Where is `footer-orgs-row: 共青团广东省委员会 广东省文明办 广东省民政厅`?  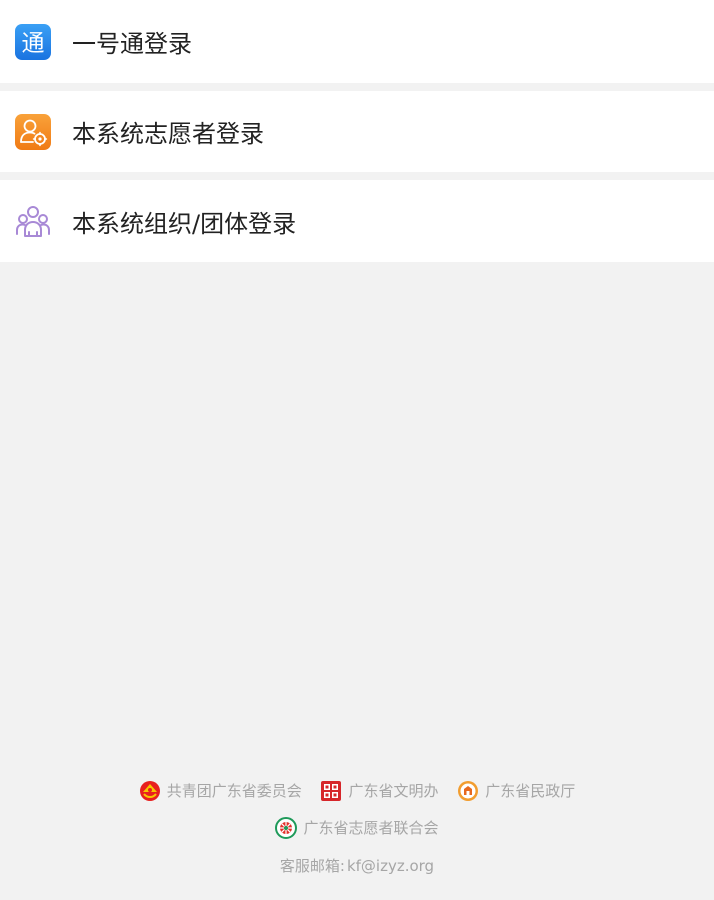 footer-orgs-row: 共青团广东省委员会 广东省文明办 广东省民政厅 is located at coordinates (357, 792).